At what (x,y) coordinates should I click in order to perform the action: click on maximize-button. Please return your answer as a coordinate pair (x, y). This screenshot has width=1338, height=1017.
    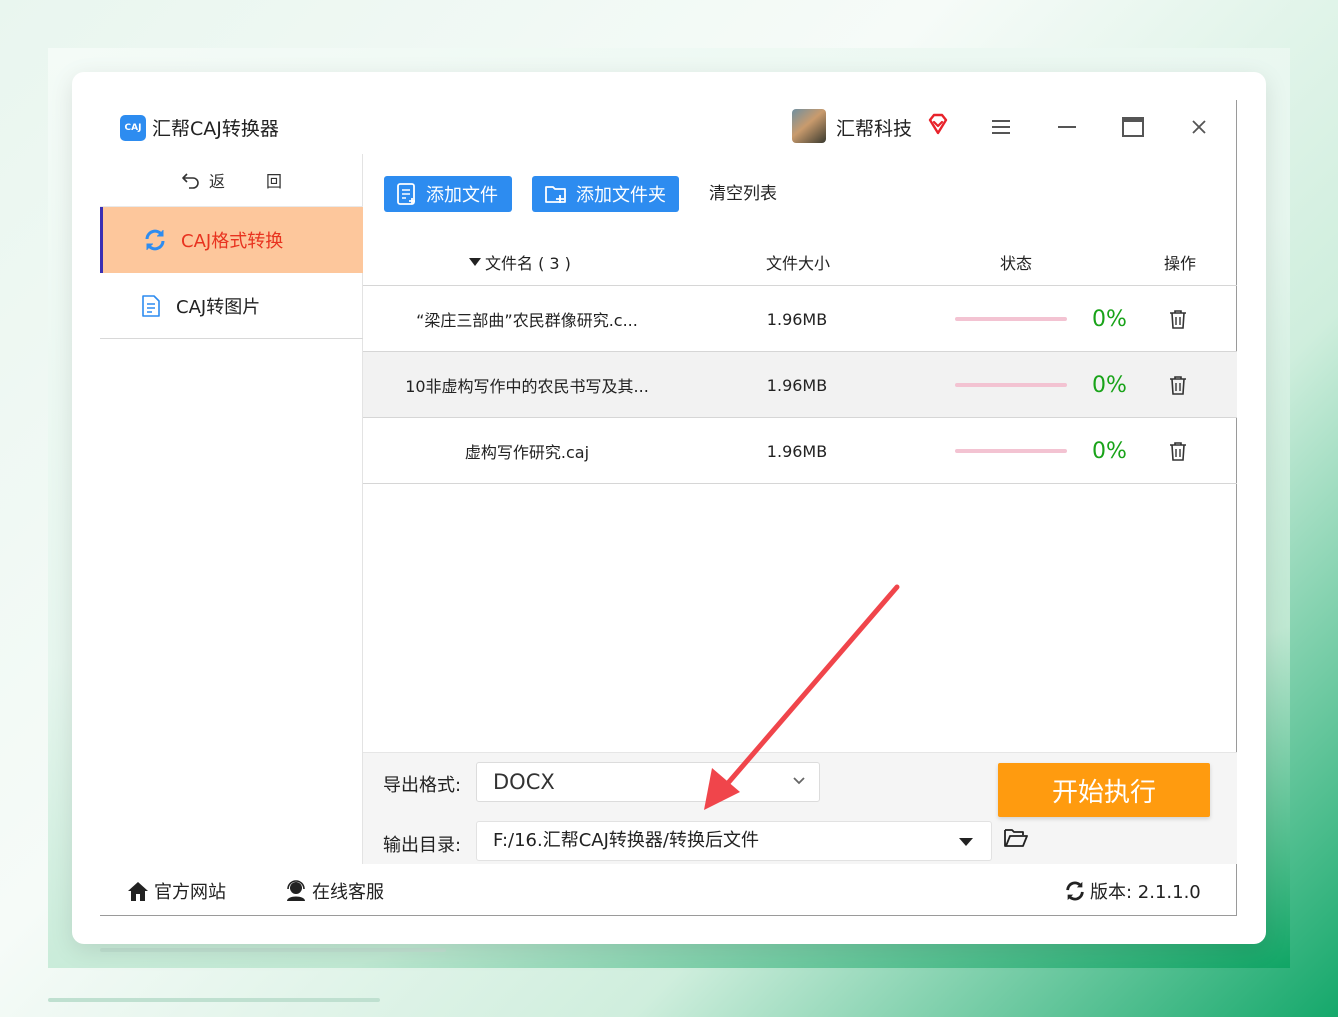
    Looking at the image, I should click on (1133, 127).